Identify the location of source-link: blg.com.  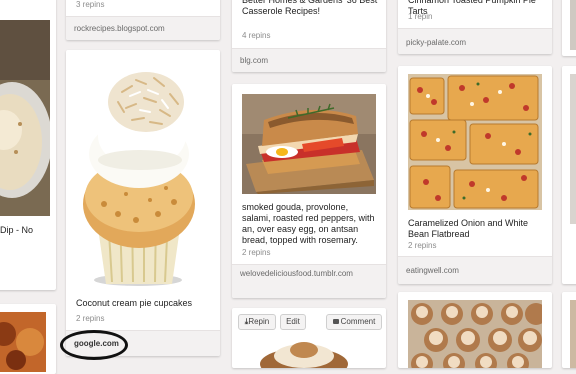
(309, 61).